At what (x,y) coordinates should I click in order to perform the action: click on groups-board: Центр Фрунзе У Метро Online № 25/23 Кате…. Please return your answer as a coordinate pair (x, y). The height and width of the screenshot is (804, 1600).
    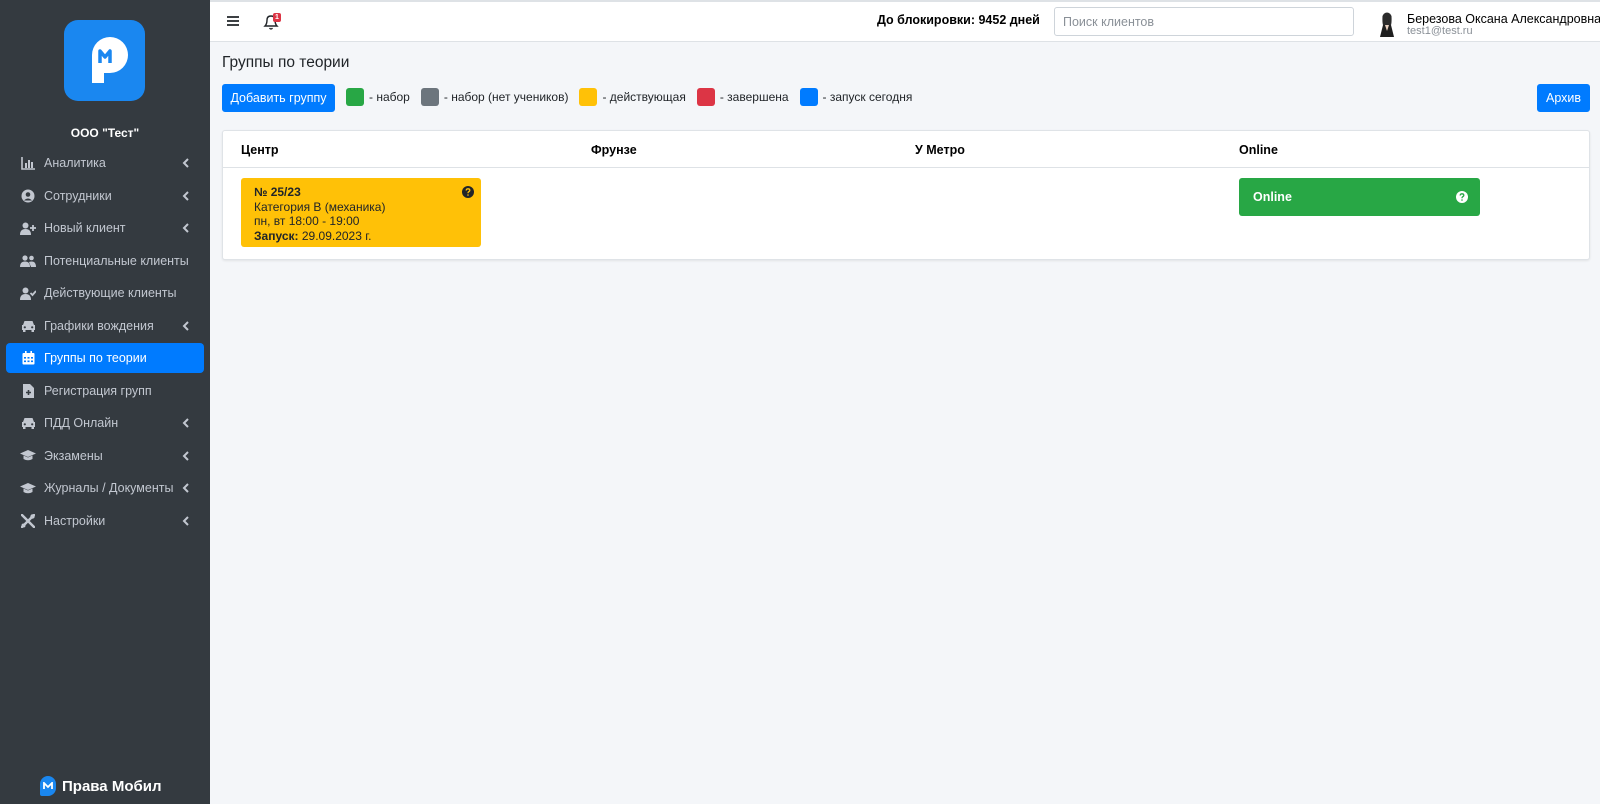
    Looking at the image, I should click on (906, 195).